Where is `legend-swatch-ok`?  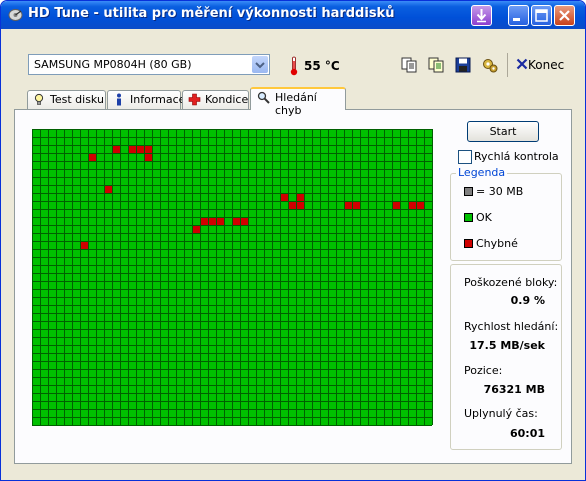
legend-swatch-ok is located at coordinates (468, 217).